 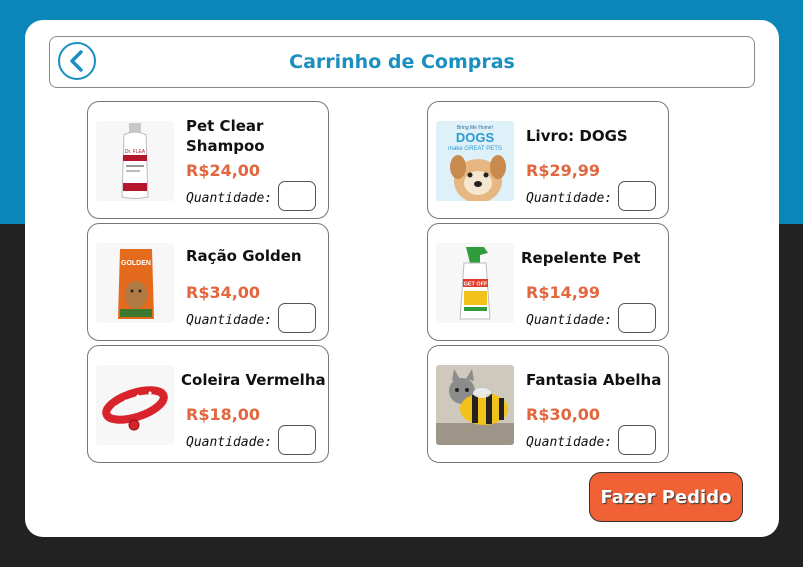 What do you see at coordinates (563, 414) in the screenshot?
I see `product-price: R$30,00` at bounding box center [563, 414].